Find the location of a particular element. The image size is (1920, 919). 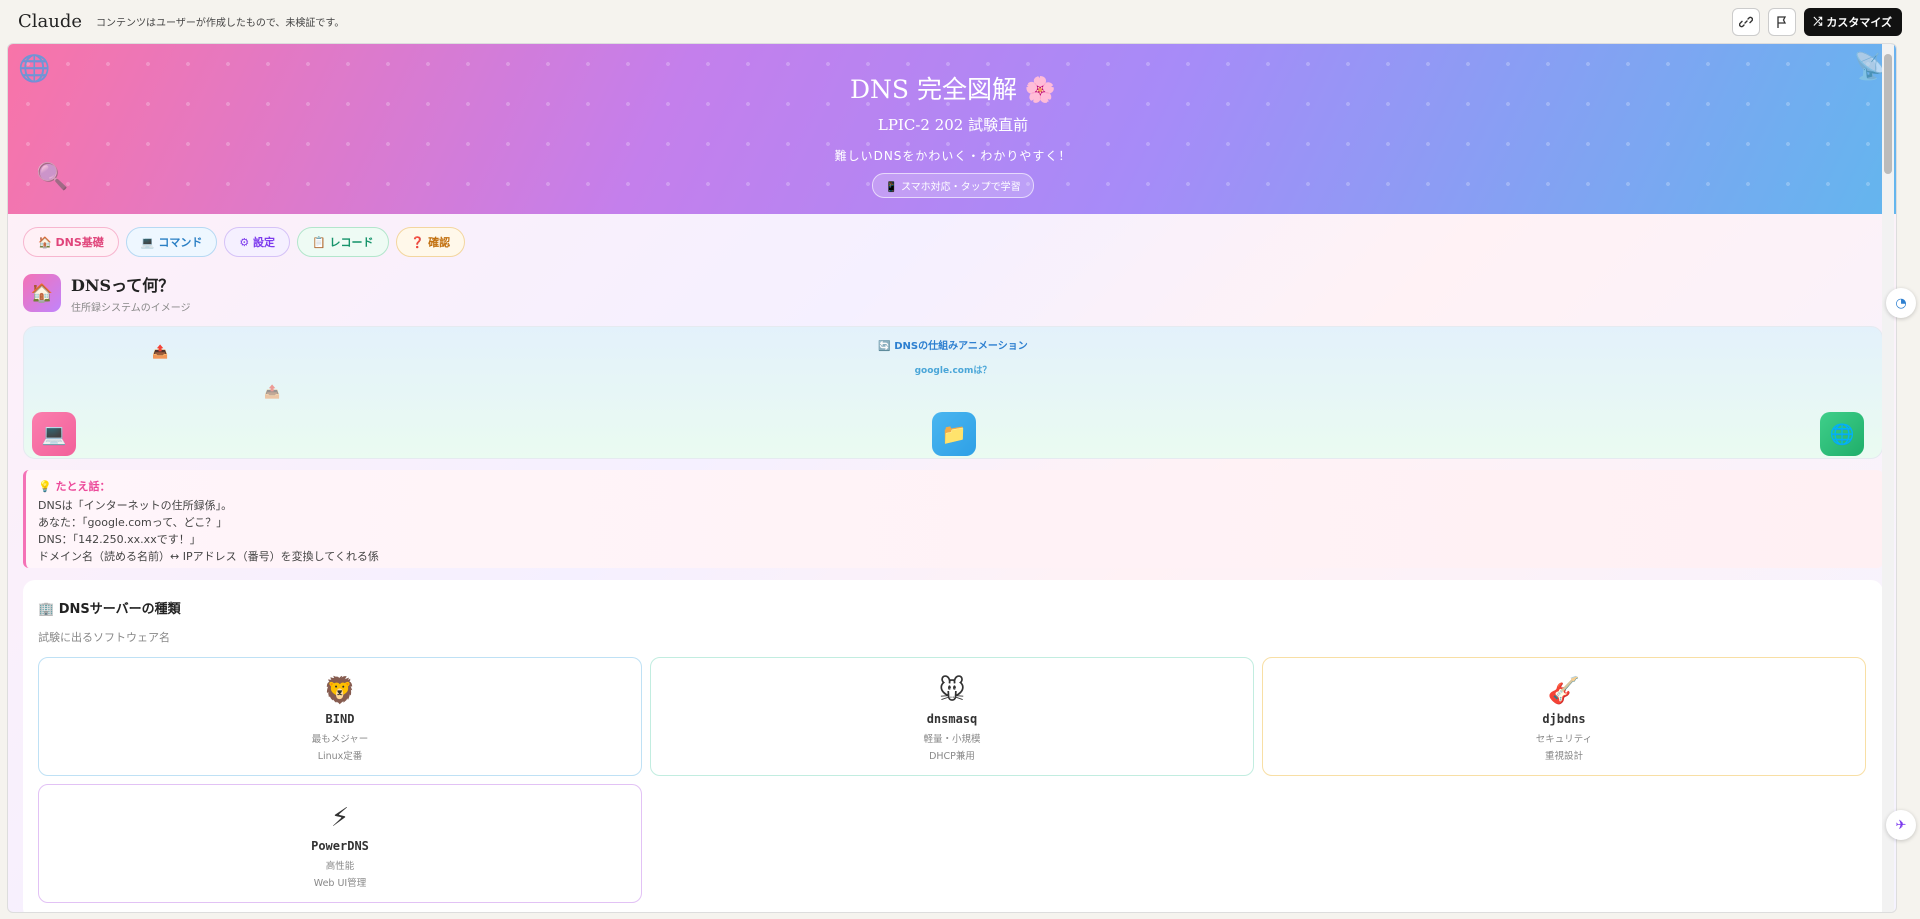

section-title: DNSって何？ is located at coordinates (123, 285).